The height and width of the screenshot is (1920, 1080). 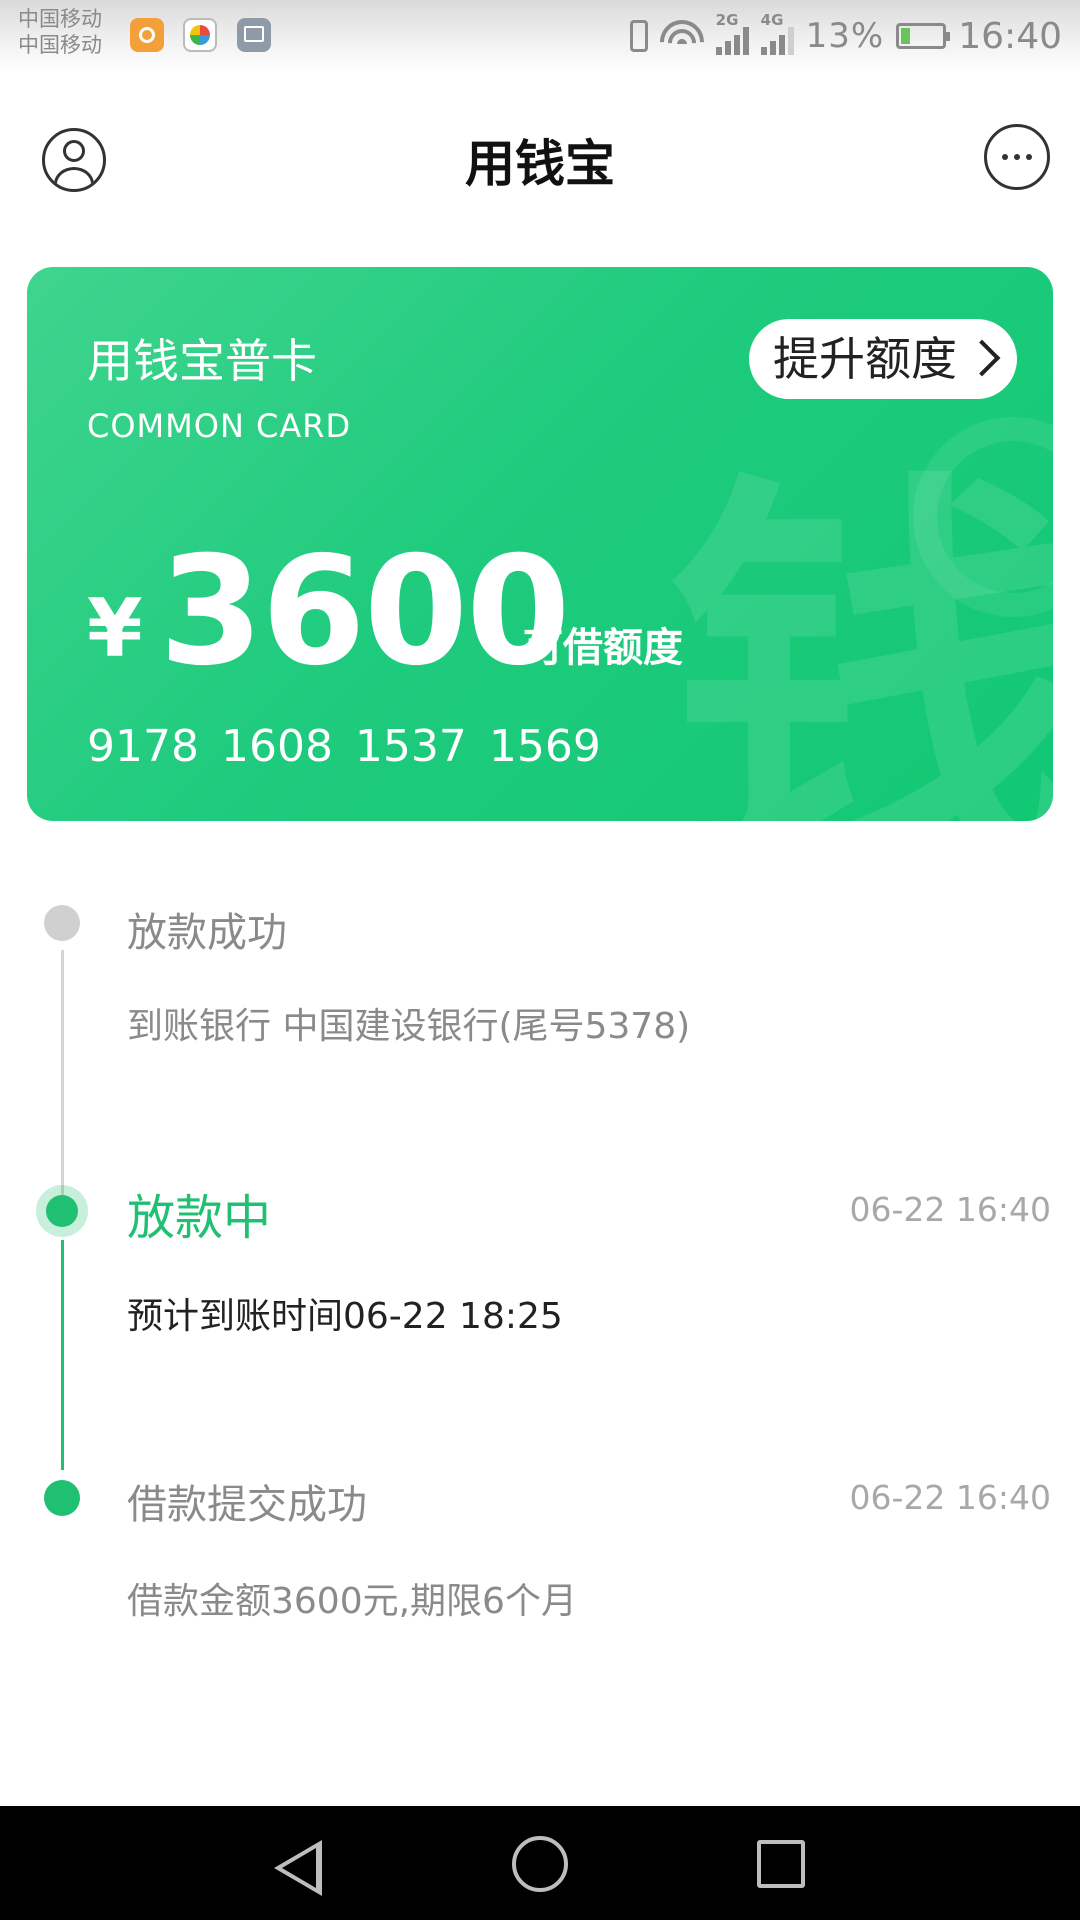 I want to click on step-dot-active, so click(x=62, y=1211).